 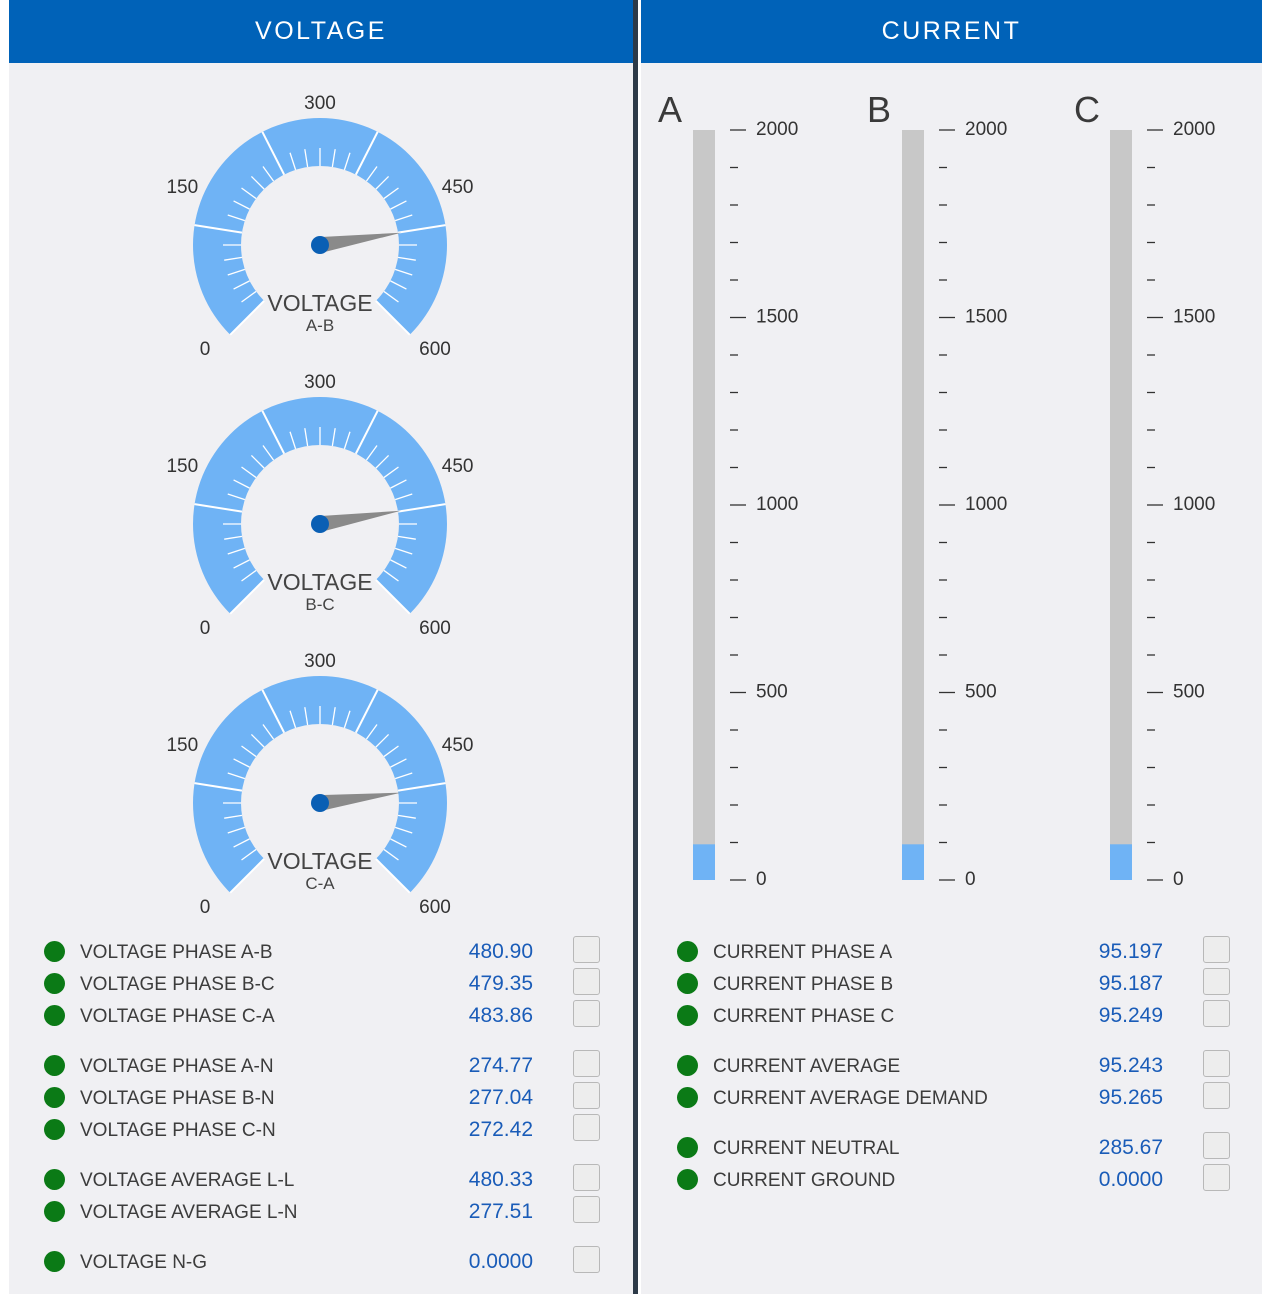 What do you see at coordinates (322, 1130) in the screenshot?
I see `voltage-reading-row: VOLTAGE PHASE C-N 272.42` at bounding box center [322, 1130].